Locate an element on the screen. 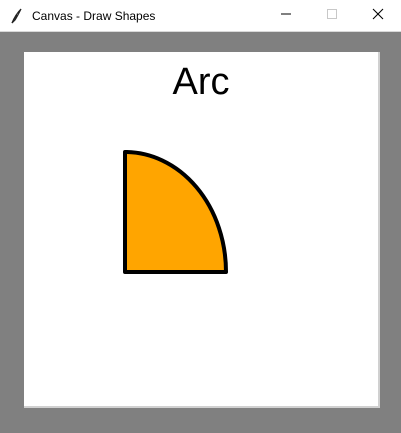 The width and height of the screenshot is (401, 433). arc-shape is located at coordinates (175, 212).